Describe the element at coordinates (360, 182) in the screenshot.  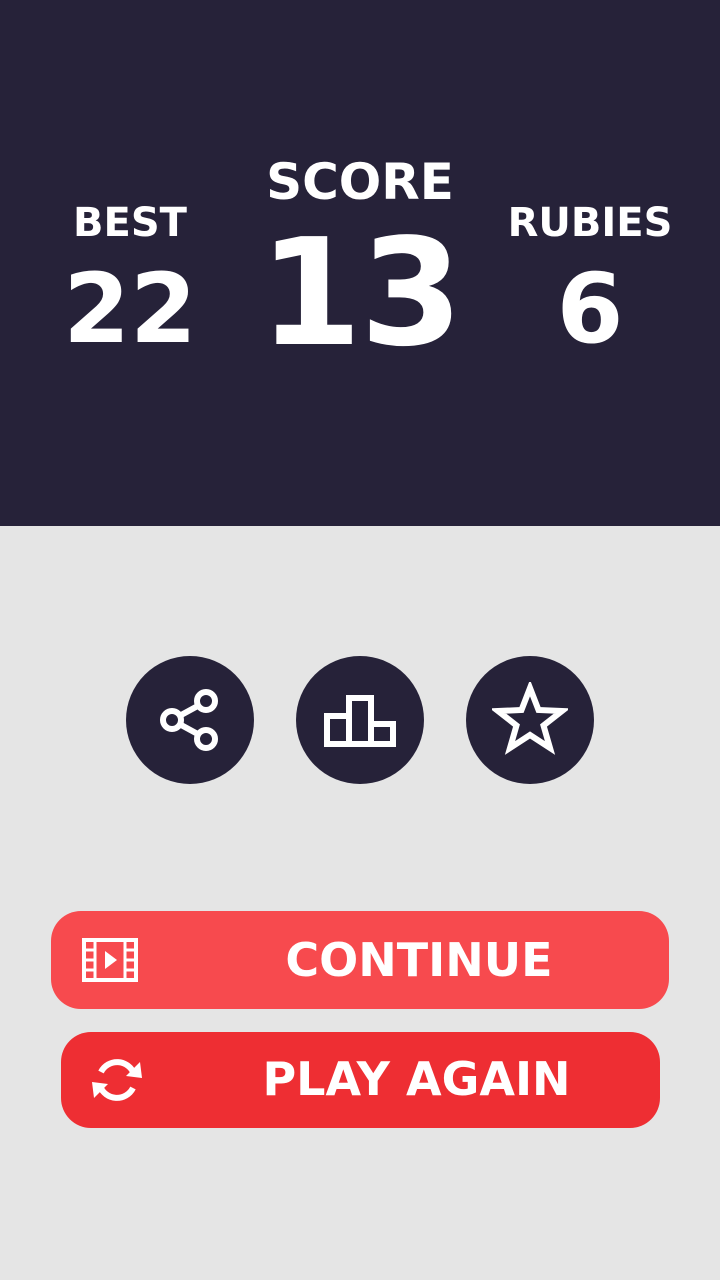
I see `score-label: SCORE` at that location.